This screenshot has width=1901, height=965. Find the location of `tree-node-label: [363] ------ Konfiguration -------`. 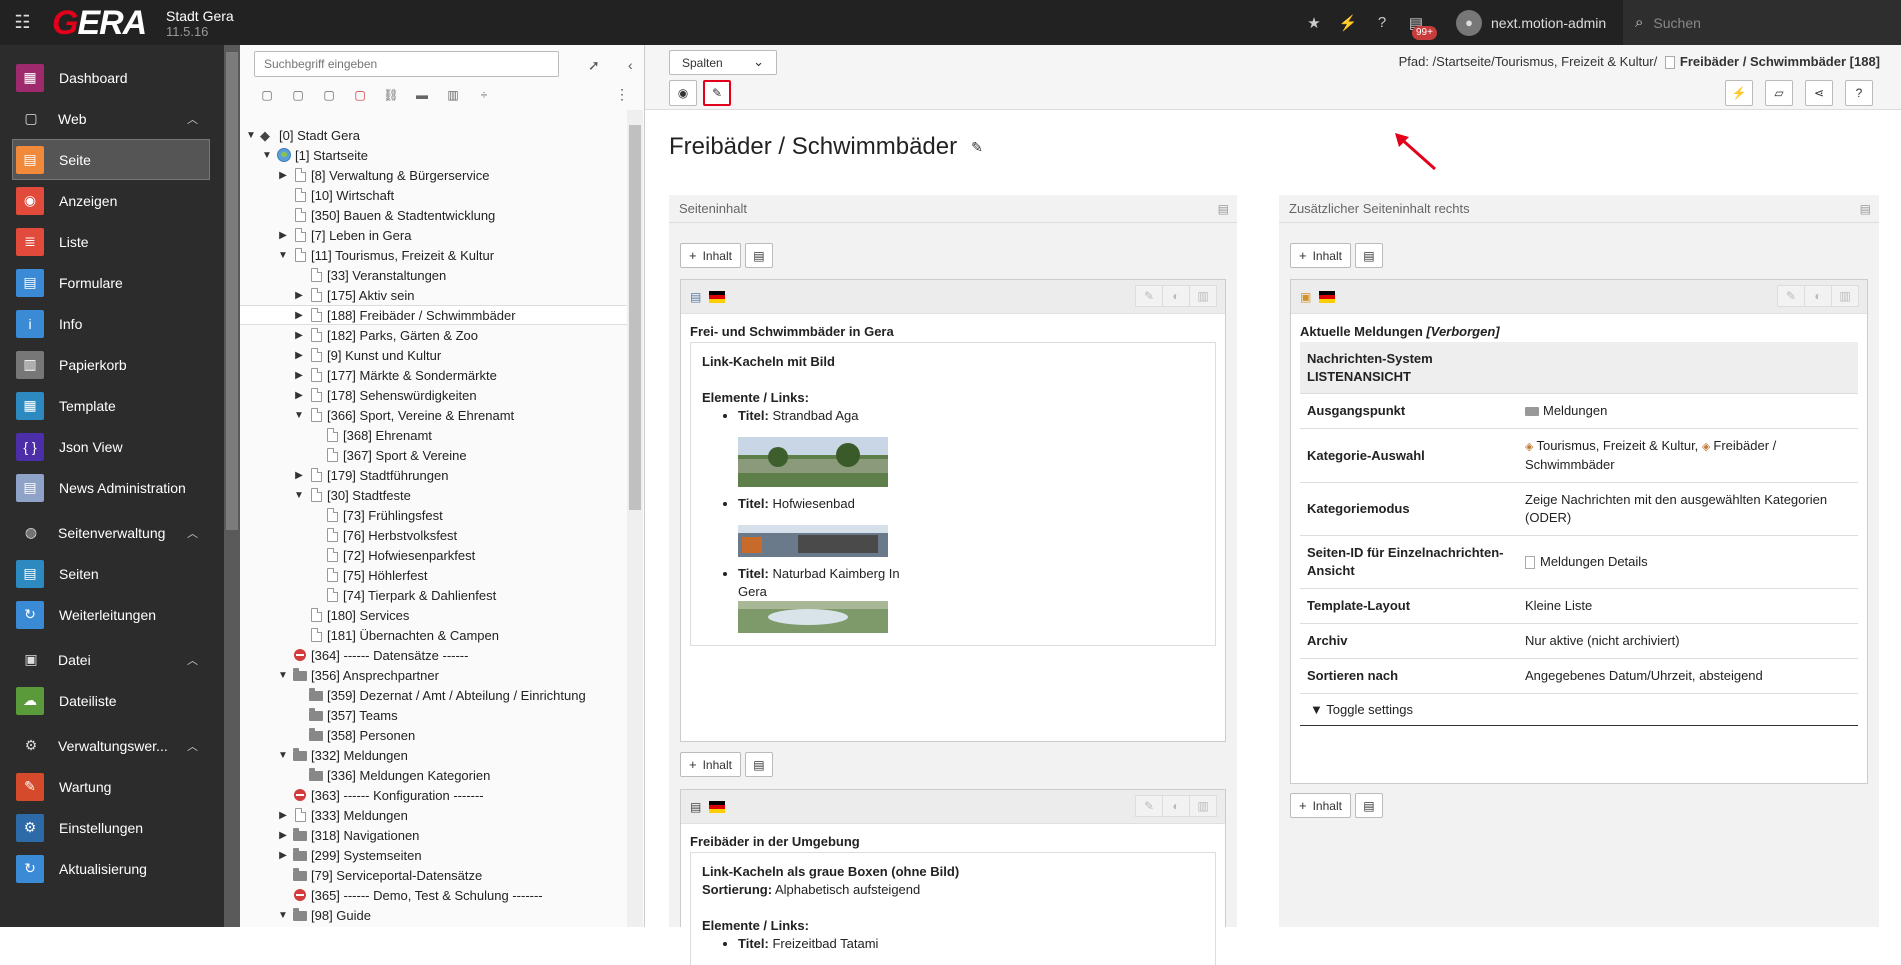

tree-node-label: [363] ------ Konfiguration ------- is located at coordinates (397, 795).